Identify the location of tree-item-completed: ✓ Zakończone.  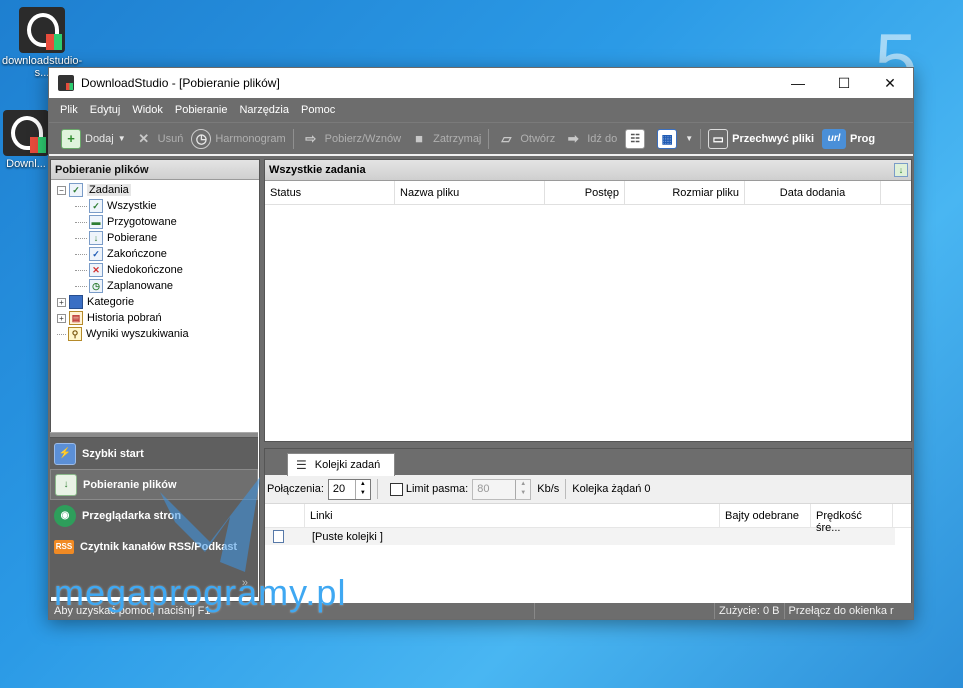
(158, 254).